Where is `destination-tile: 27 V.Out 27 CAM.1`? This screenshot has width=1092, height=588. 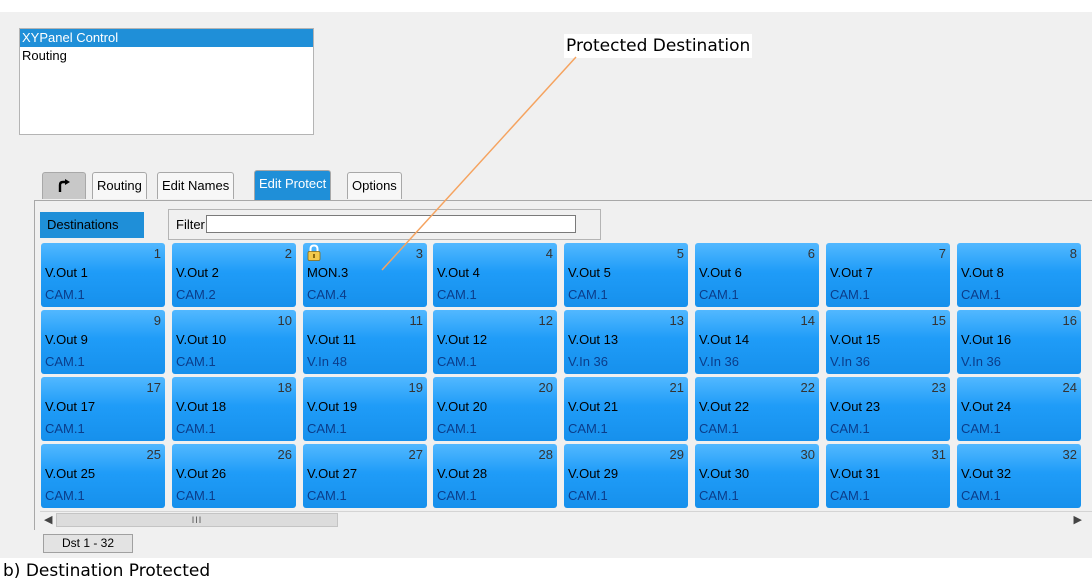 destination-tile: 27 V.Out 27 CAM.1 is located at coordinates (365, 476).